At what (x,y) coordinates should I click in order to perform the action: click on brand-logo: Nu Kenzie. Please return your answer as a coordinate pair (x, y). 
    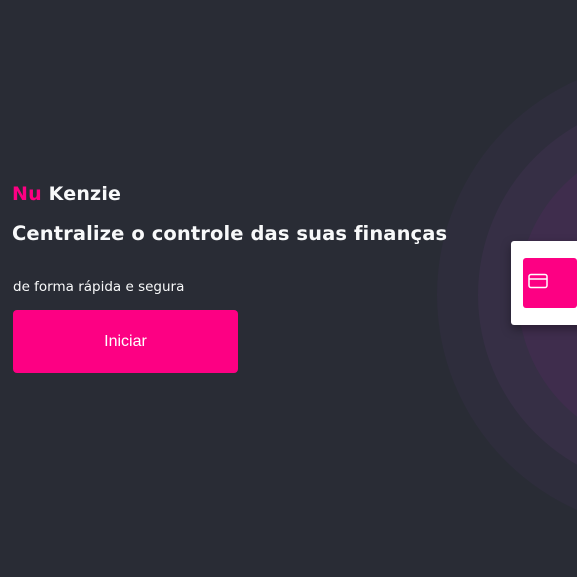
    Looking at the image, I should click on (66, 194).